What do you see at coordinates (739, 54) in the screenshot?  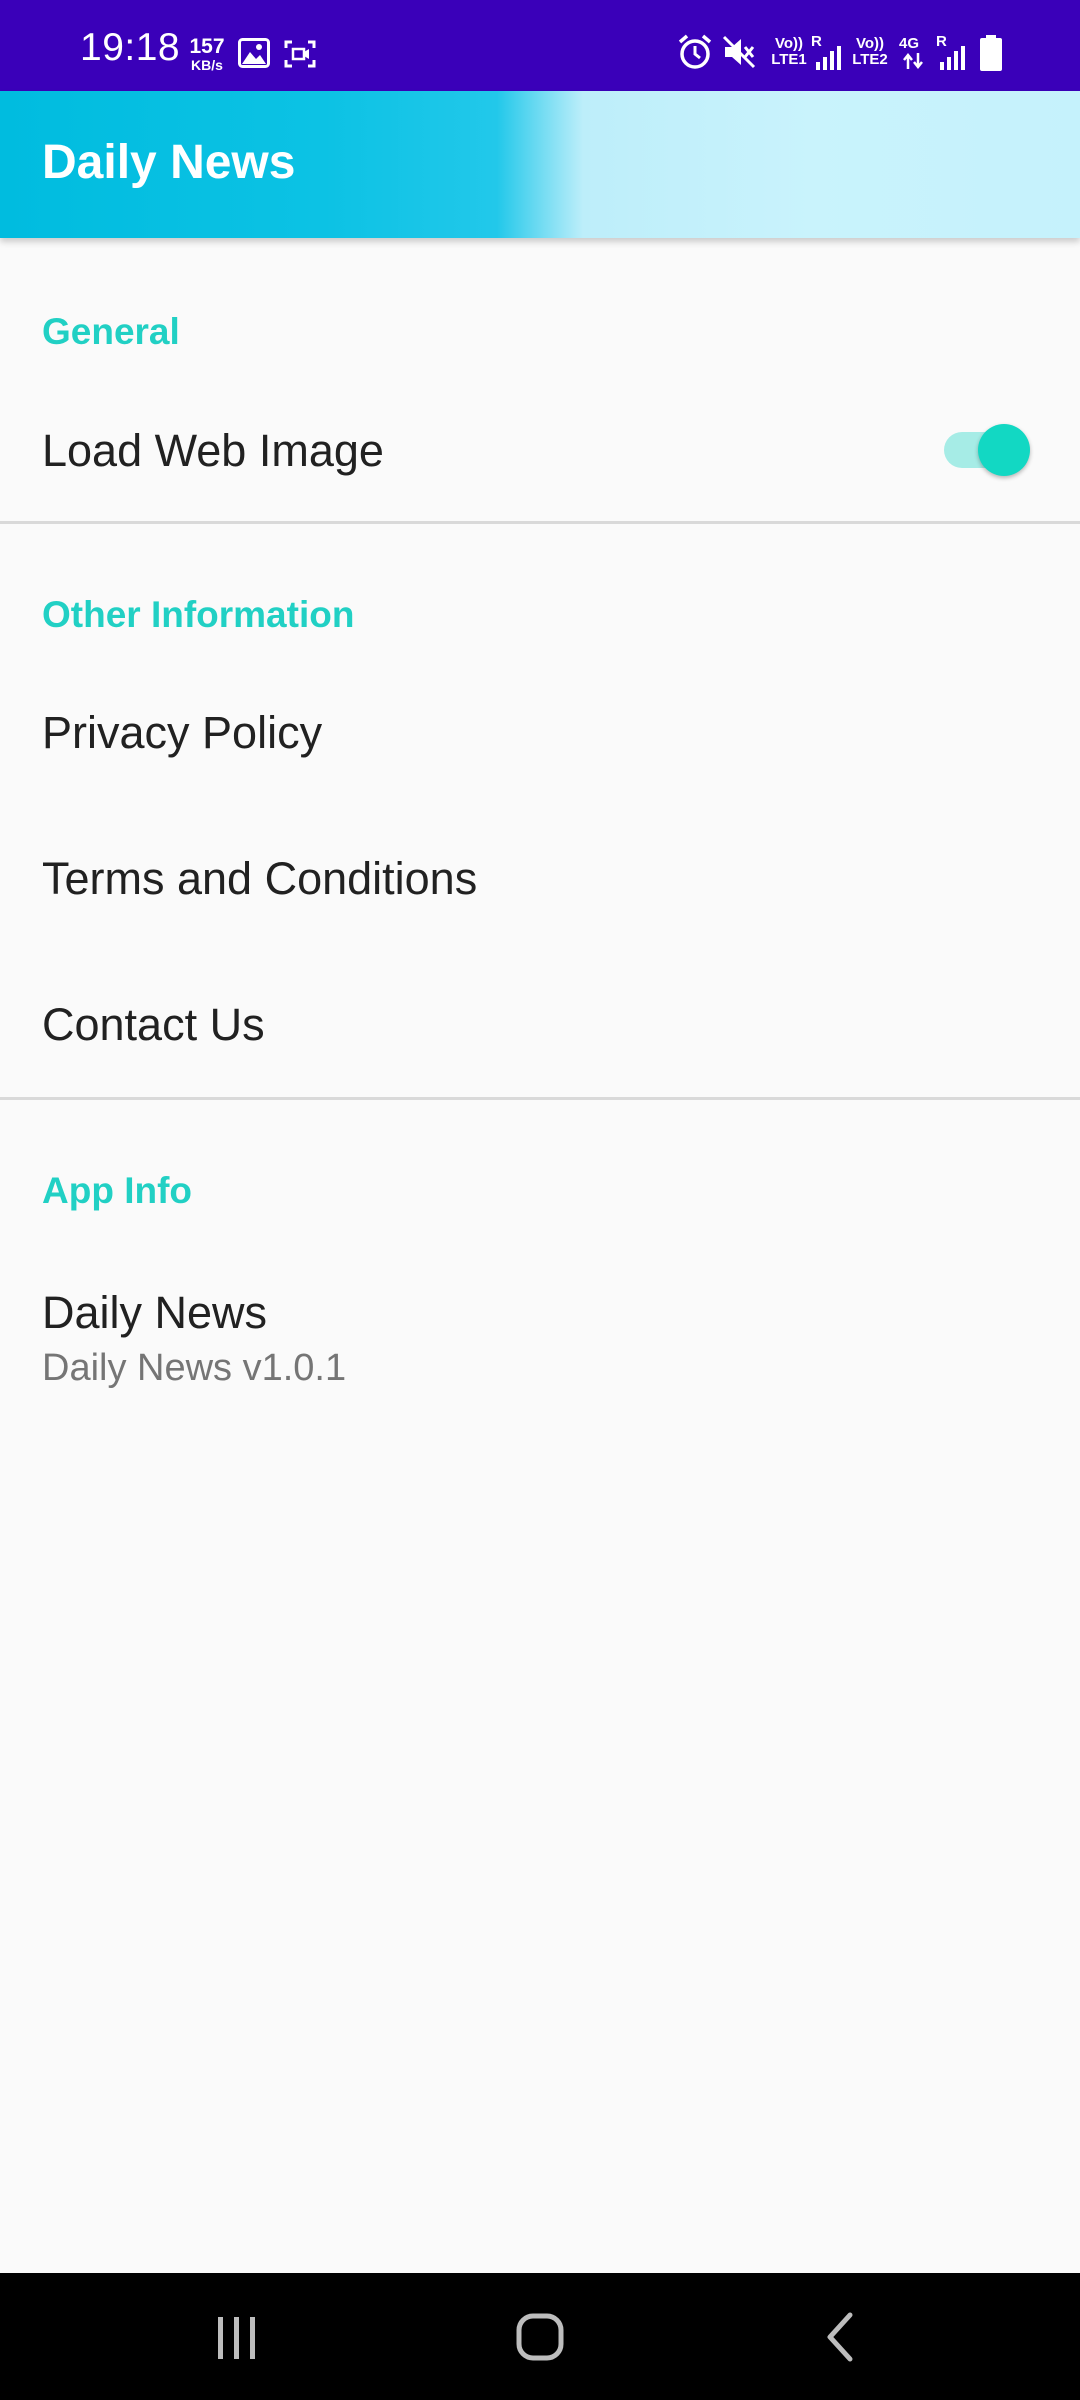 I see `mute-icon` at bounding box center [739, 54].